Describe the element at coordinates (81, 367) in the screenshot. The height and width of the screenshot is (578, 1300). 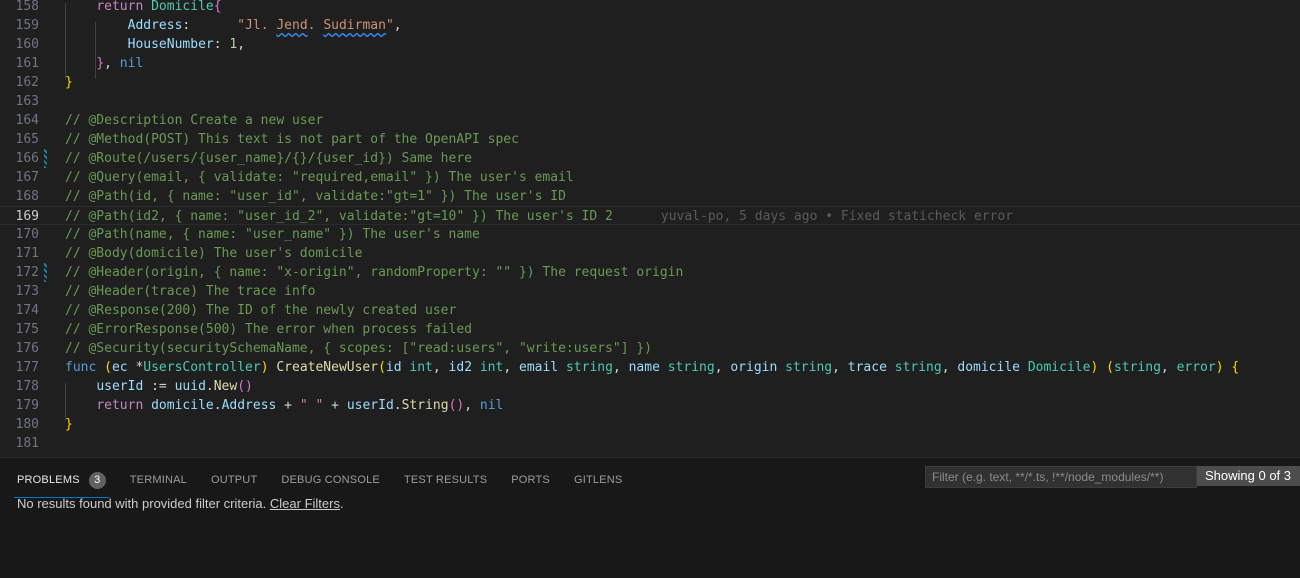
I see `code-token: func` at that location.